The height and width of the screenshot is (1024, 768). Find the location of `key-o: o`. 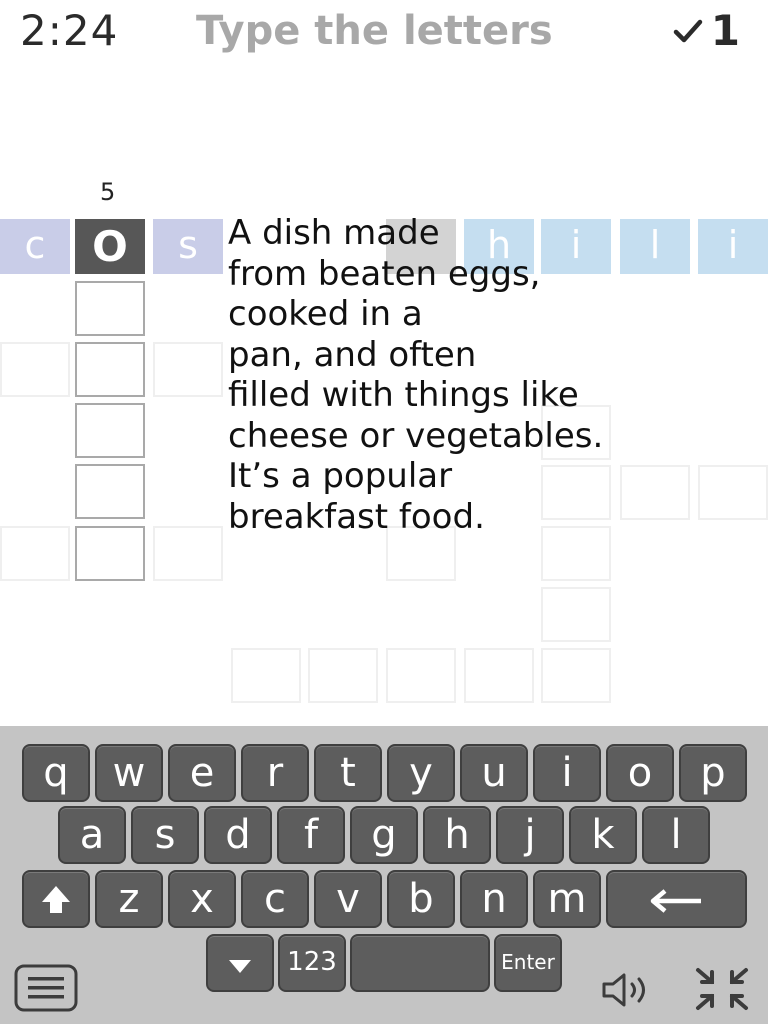

key-o: o is located at coordinates (640, 773).